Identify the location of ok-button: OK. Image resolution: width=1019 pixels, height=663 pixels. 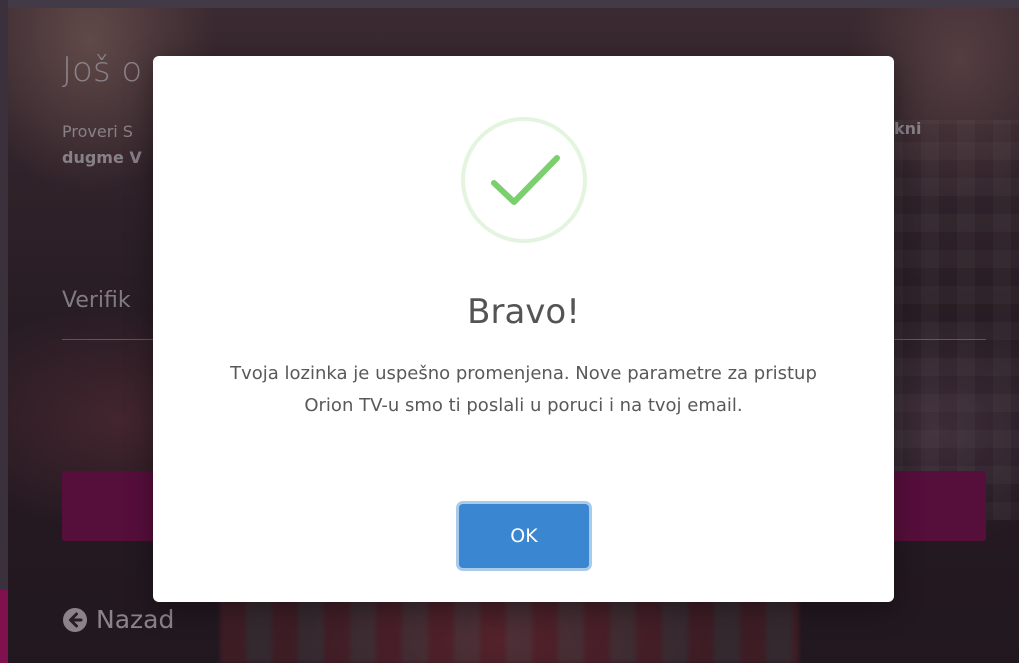
(524, 536).